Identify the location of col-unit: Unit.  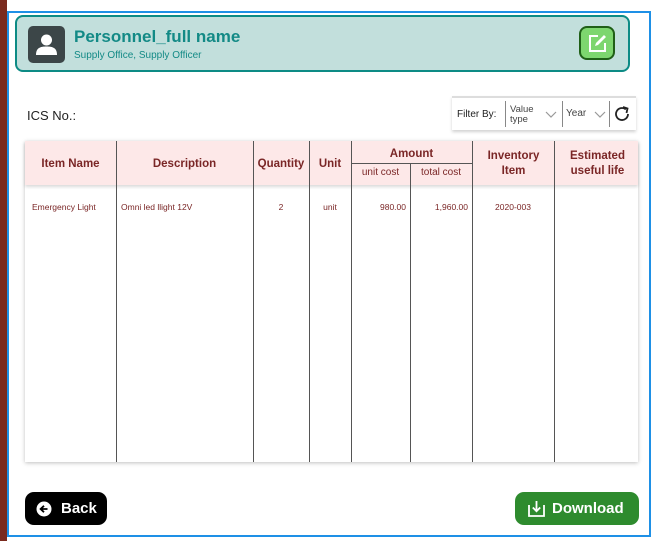
(330, 164).